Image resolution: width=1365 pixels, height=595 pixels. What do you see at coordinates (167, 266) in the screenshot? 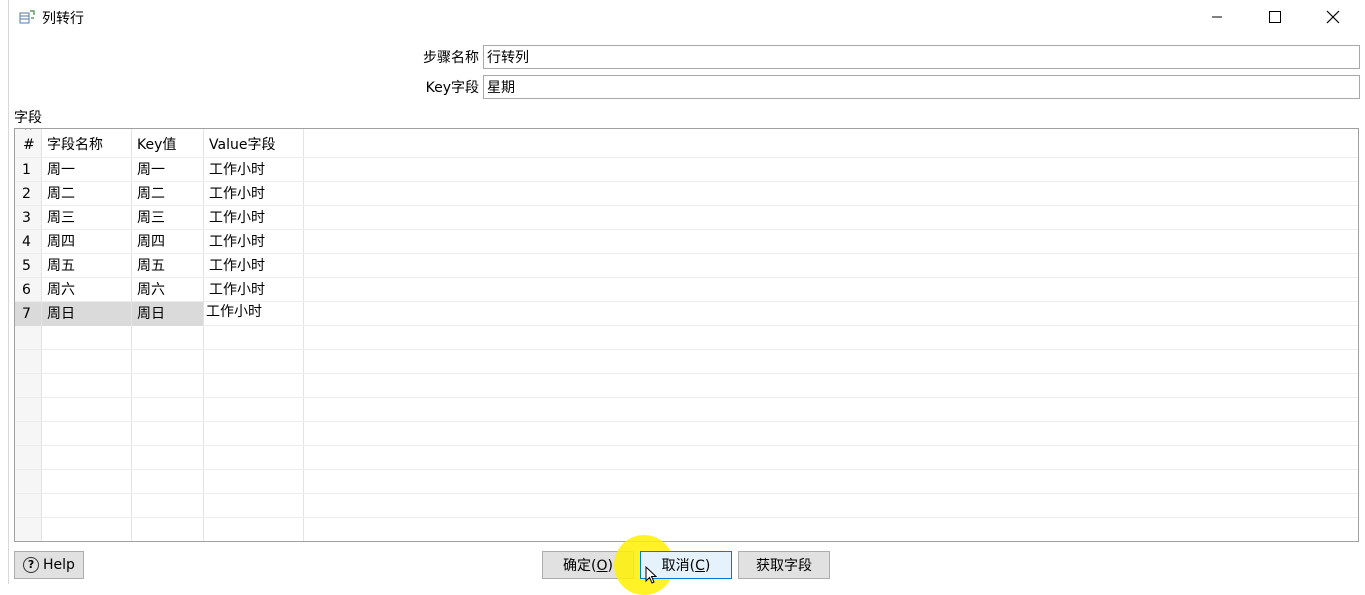
I see `key-value-cell: 周五` at bounding box center [167, 266].